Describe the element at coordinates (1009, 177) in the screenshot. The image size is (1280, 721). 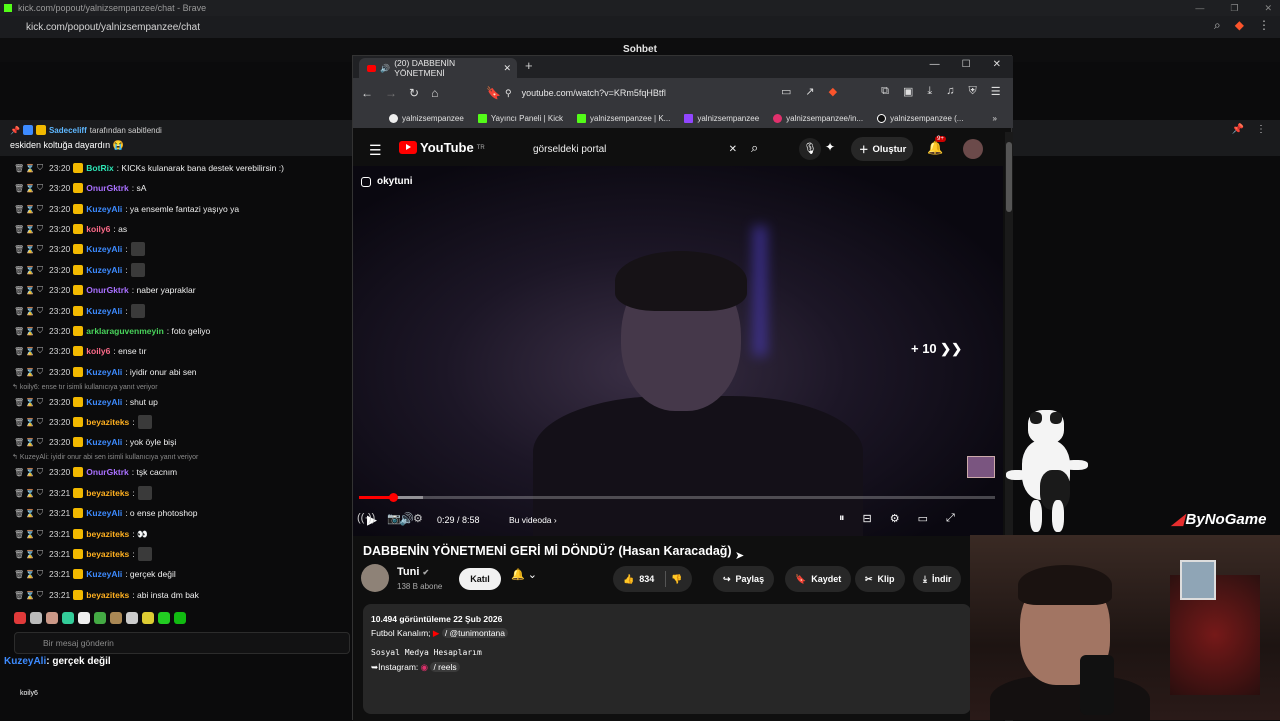
I see `scrollbar-thumb` at that location.